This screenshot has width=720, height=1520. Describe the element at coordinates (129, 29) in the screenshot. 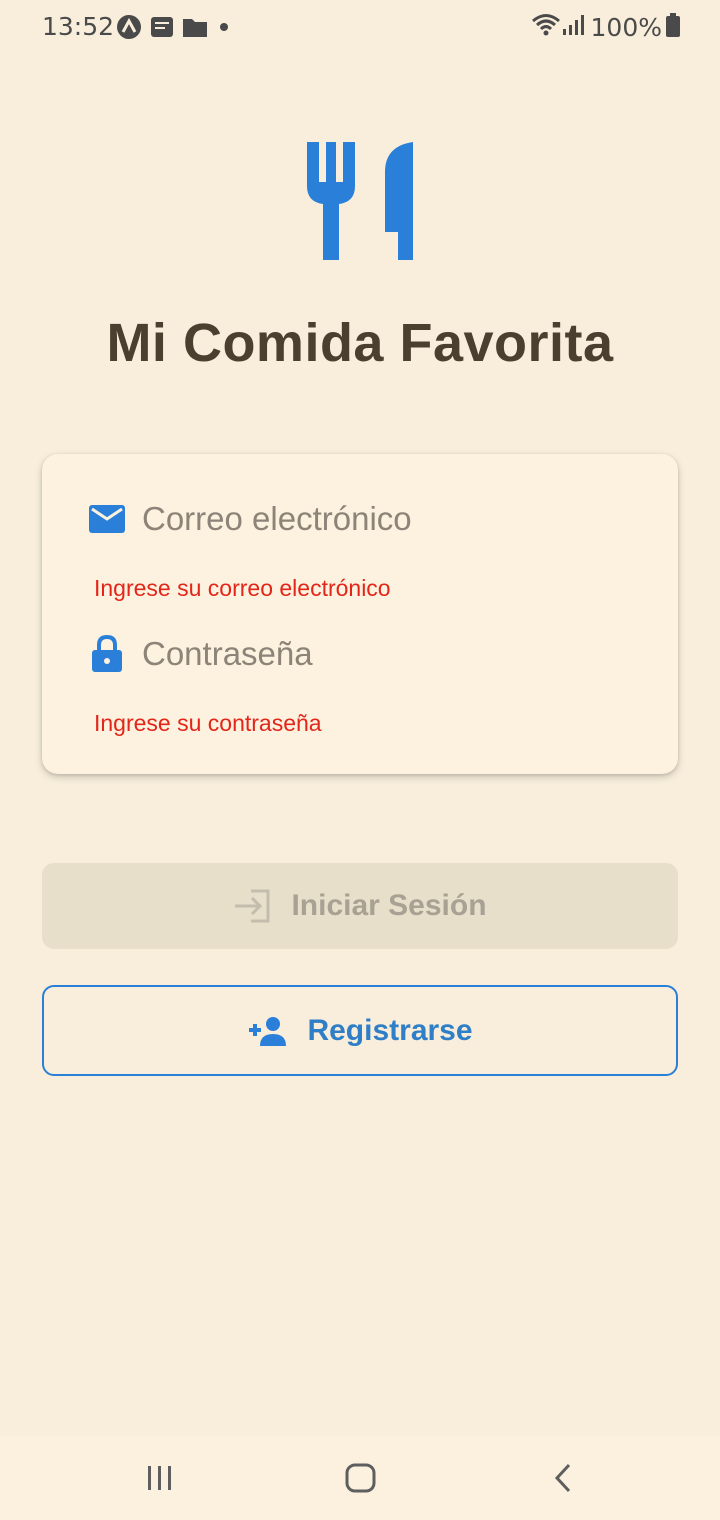

I see `app-a-icon` at that location.